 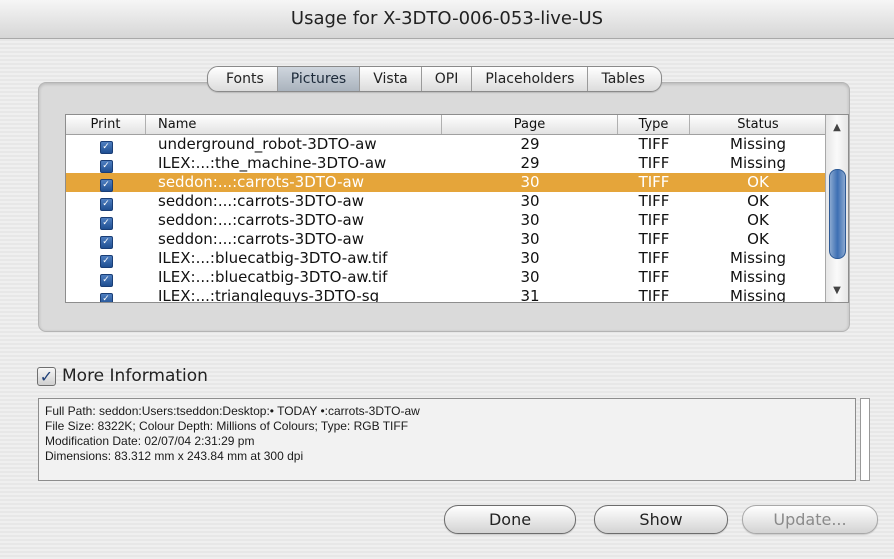 What do you see at coordinates (318, 79) in the screenshot?
I see `tab-pictures: Pictures` at bounding box center [318, 79].